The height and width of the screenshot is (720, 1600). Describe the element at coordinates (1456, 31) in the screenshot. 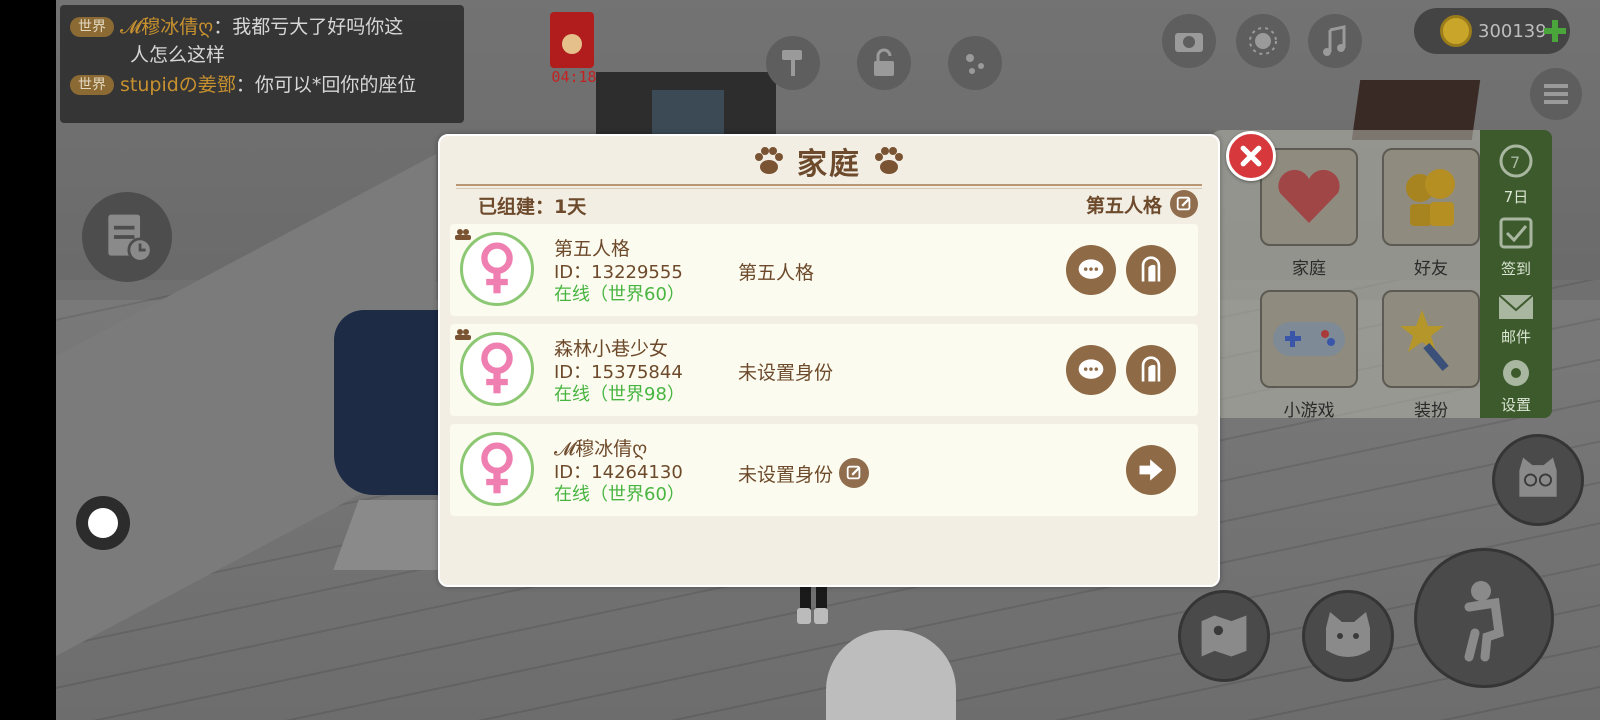

I see `coin-icon` at that location.